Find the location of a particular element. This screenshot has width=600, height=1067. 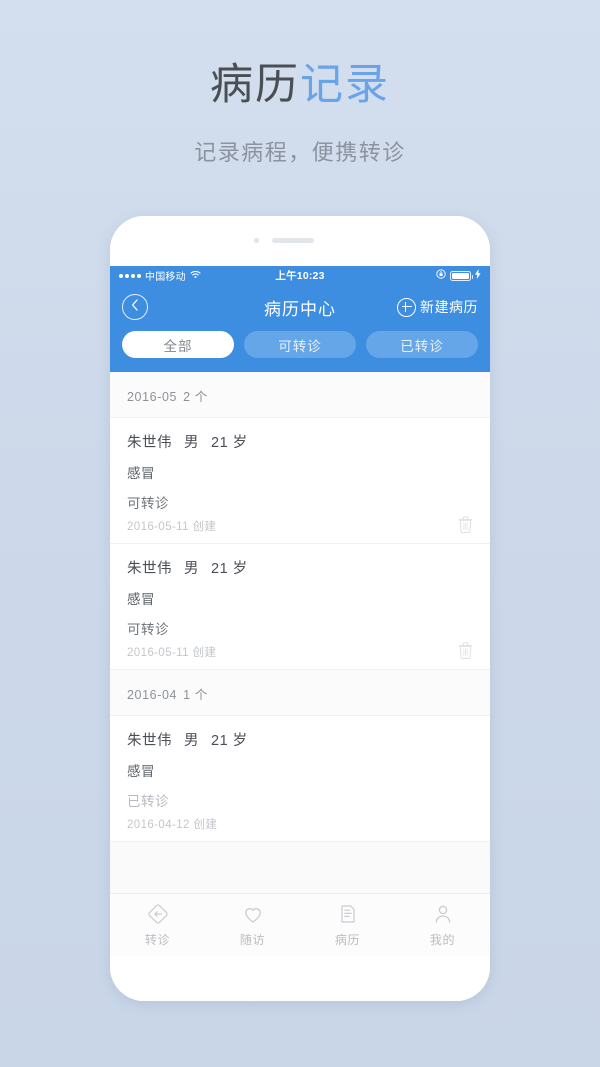

segment-all: 全部 is located at coordinates (178, 344).